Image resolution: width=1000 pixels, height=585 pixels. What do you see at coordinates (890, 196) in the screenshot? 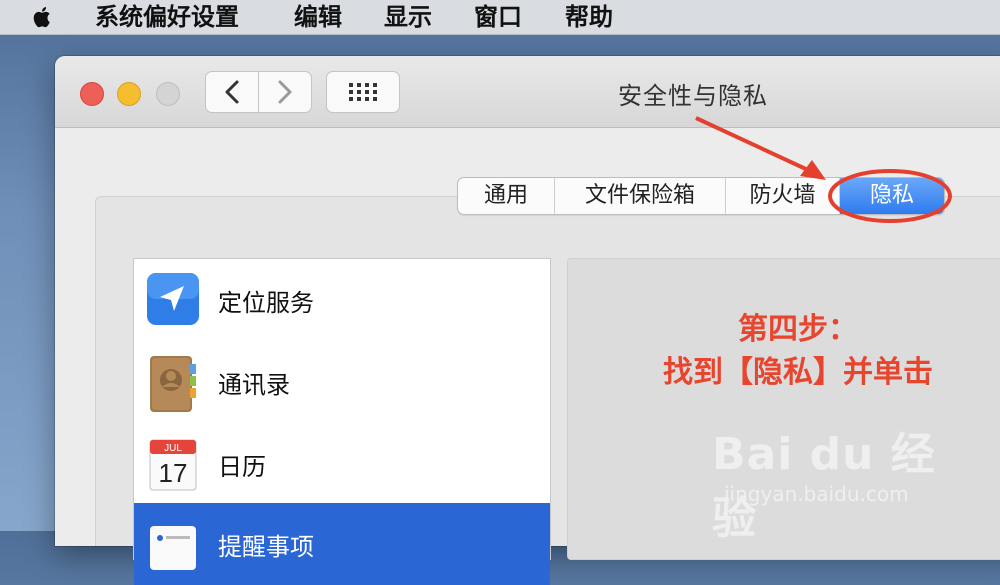
I see `highlight-ring` at bounding box center [890, 196].